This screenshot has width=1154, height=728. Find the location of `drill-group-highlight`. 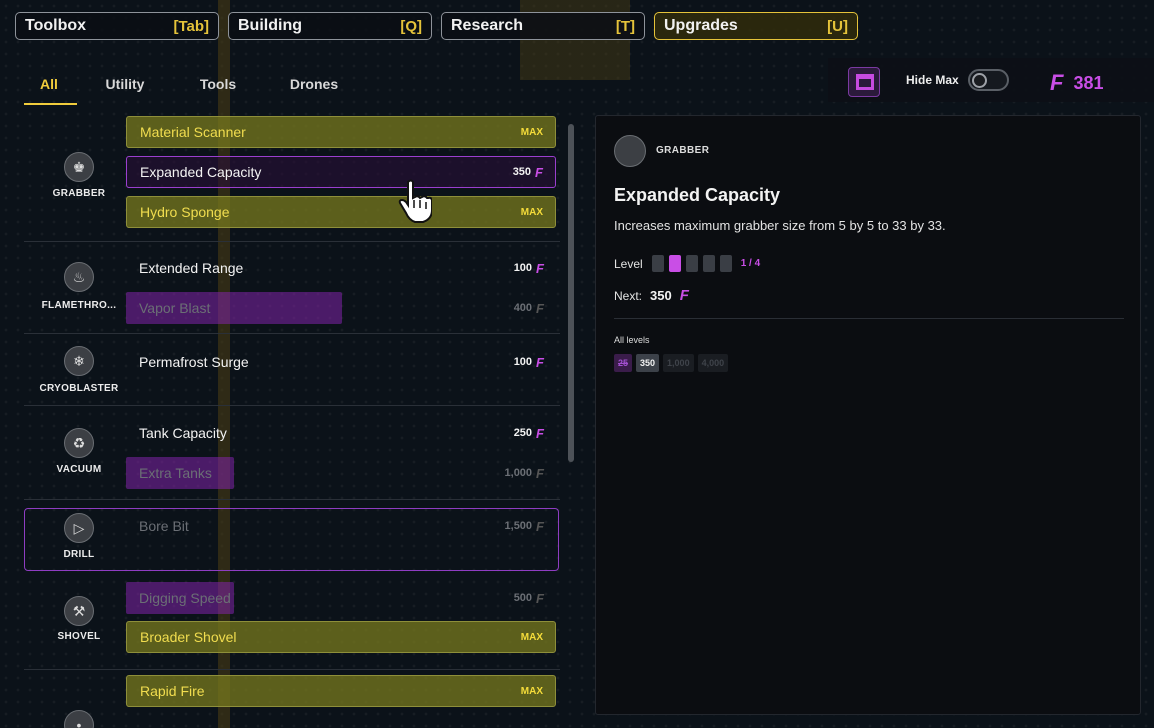

drill-group-highlight is located at coordinates (291, 539).